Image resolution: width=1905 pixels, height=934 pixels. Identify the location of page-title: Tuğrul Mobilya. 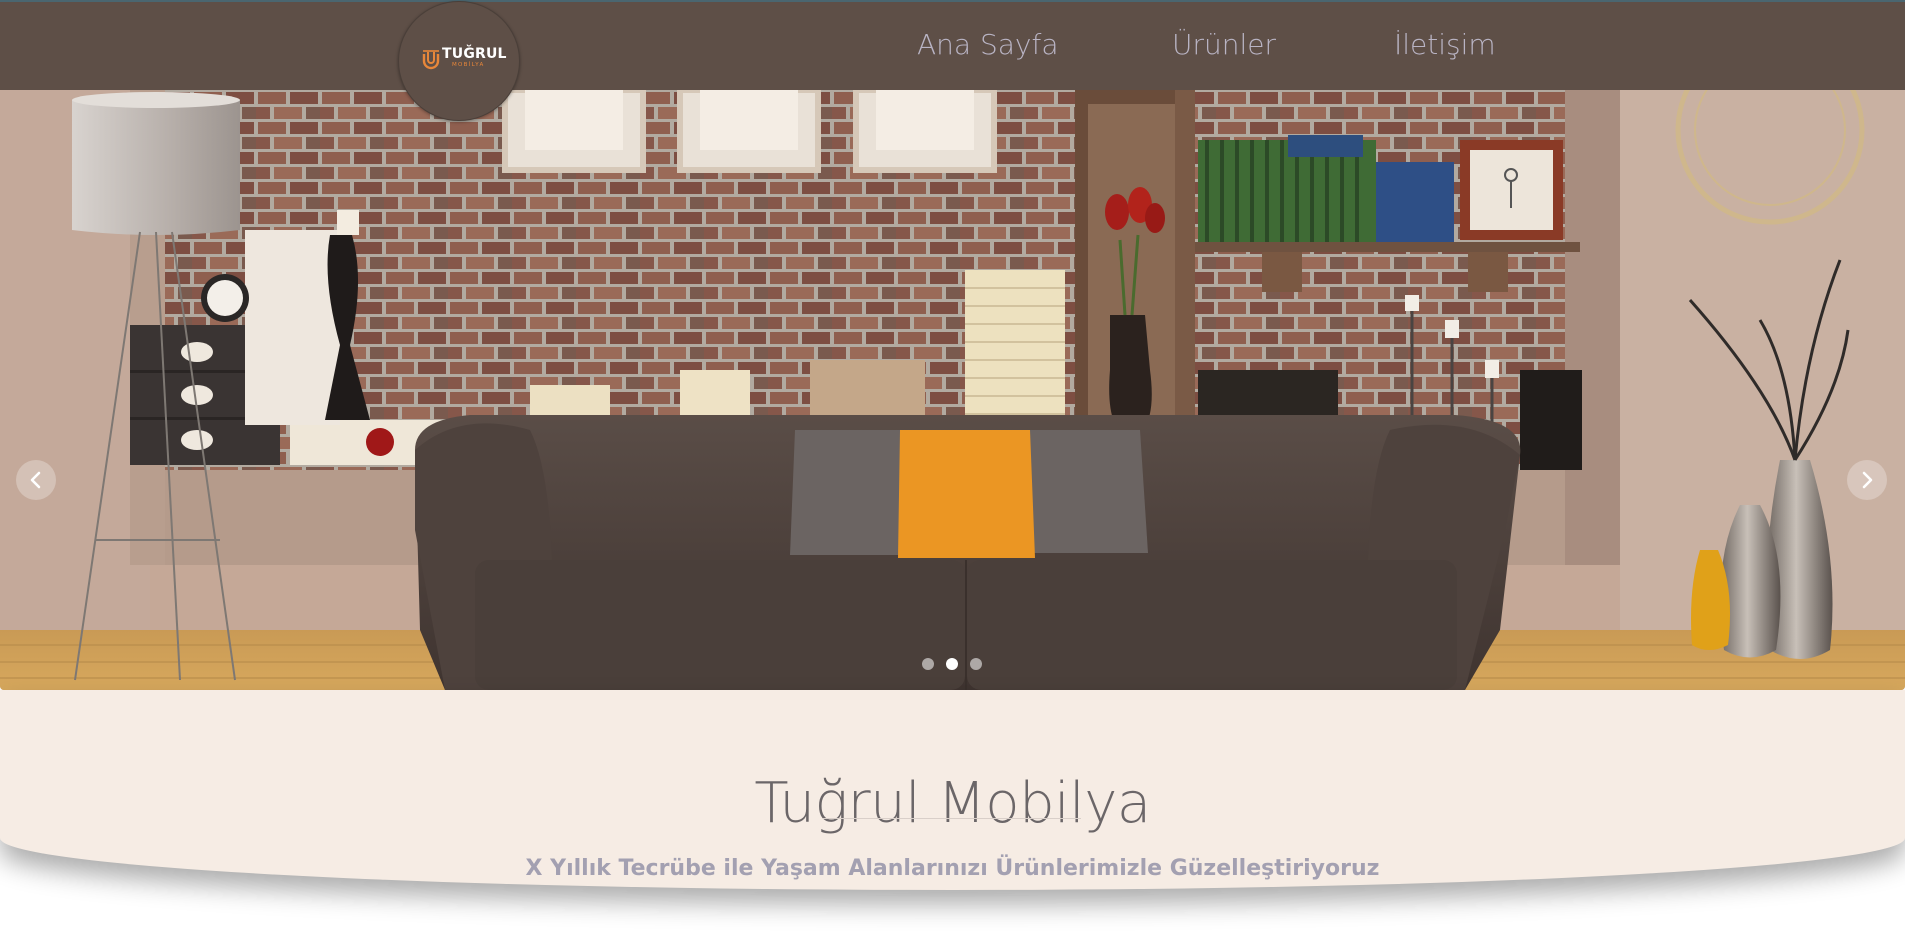
(952, 803).